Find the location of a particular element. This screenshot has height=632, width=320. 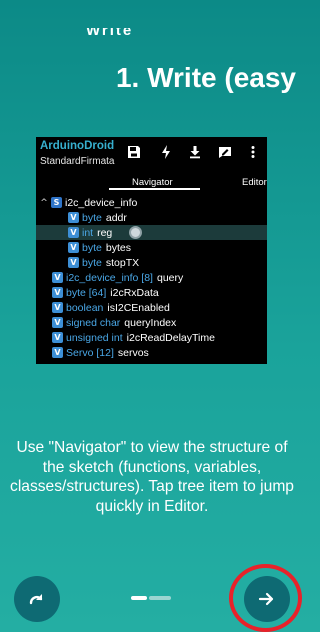

page-title-text: 1. Write (easy is located at coordinates (206, 77).